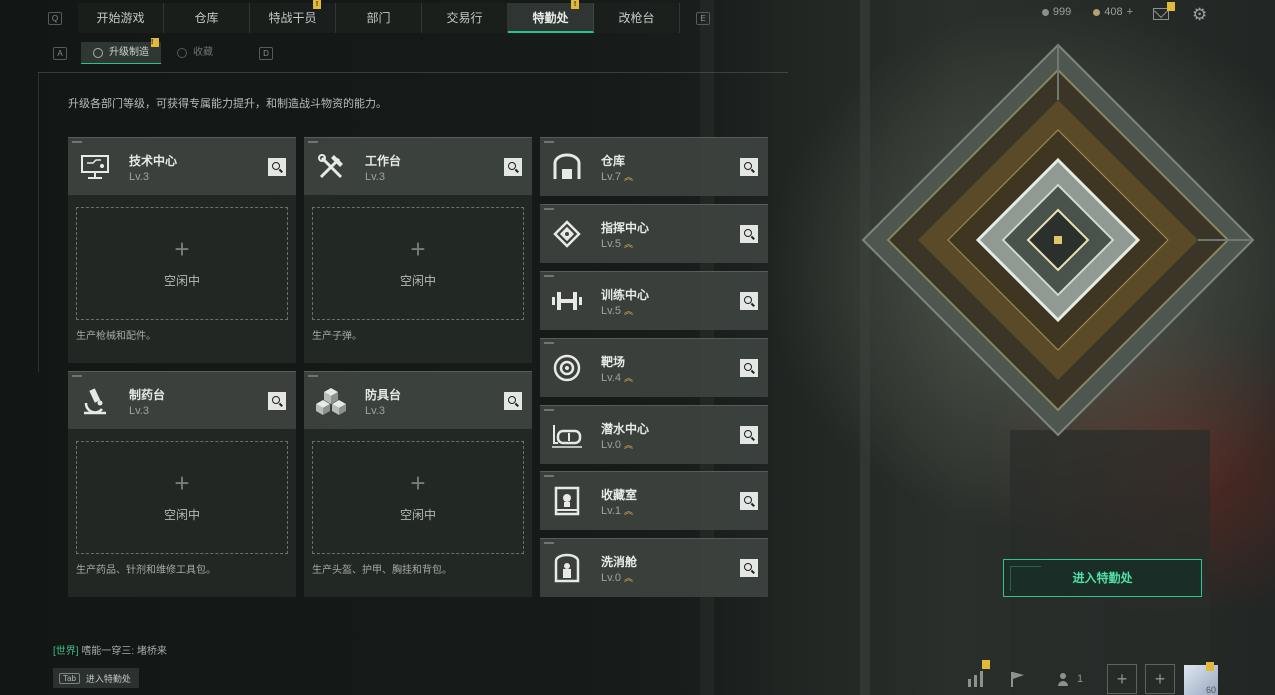 The width and height of the screenshot is (1275, 695). I want to click on friends-count: 1, so click(1080, 679).